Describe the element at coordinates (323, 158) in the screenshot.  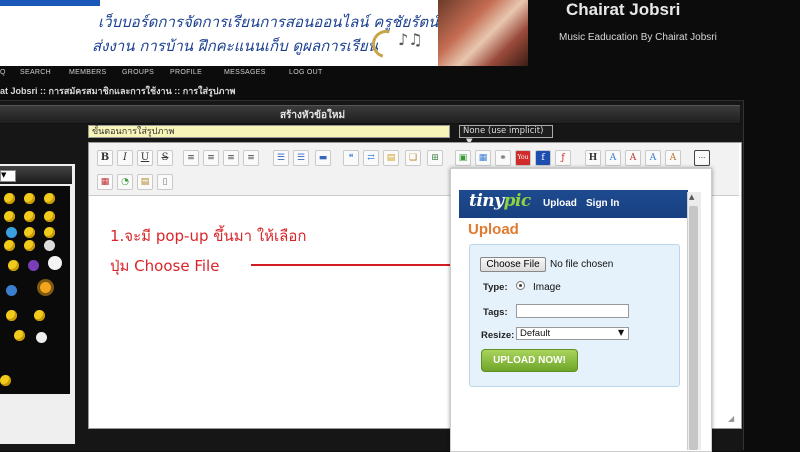
I see `horizontal-rule-button: ▬` at that location.